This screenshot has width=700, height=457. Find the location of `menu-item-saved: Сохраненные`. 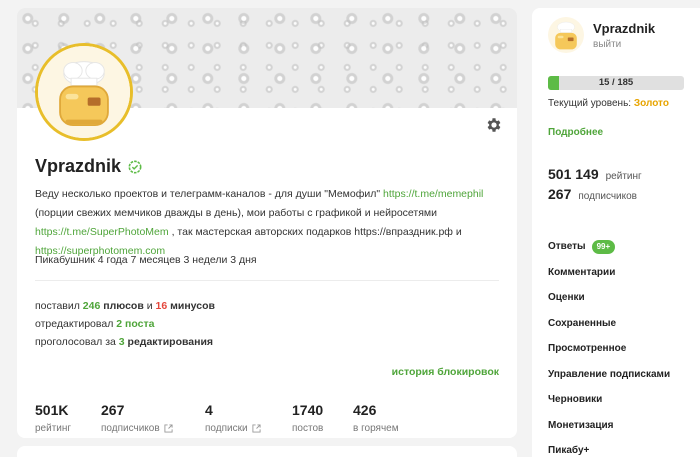

menu-item-saved: Сохраненные is located at coordinates (623, 324).